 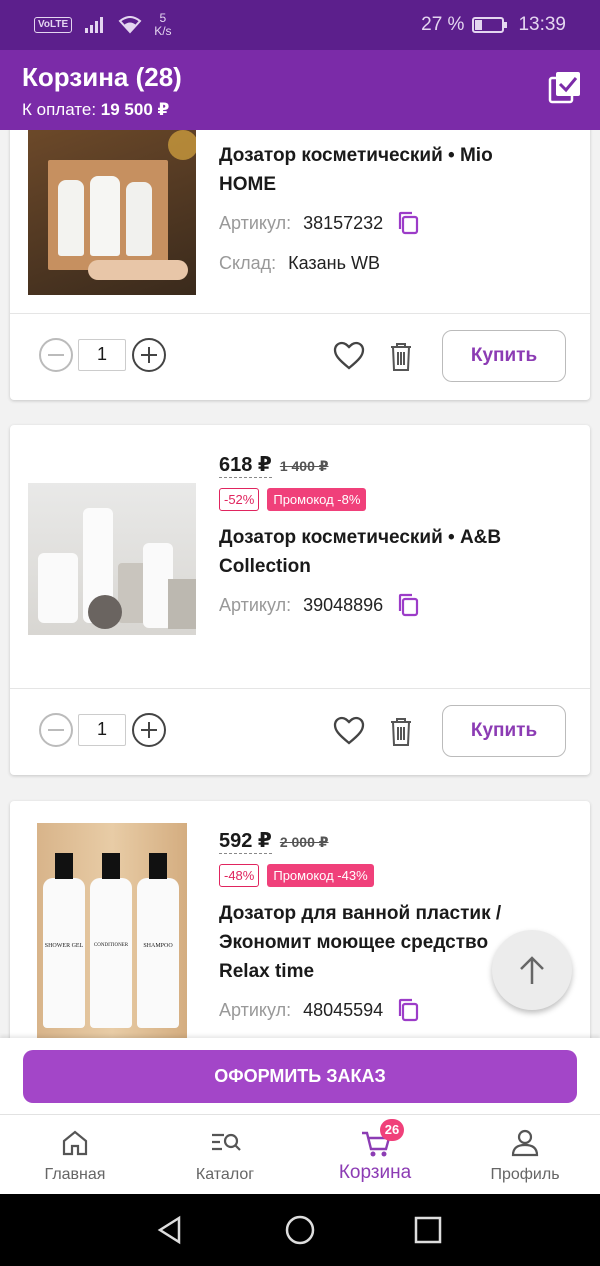 I want to click on stock-row: Склад: Казань WB, so click(x=299, y=263).